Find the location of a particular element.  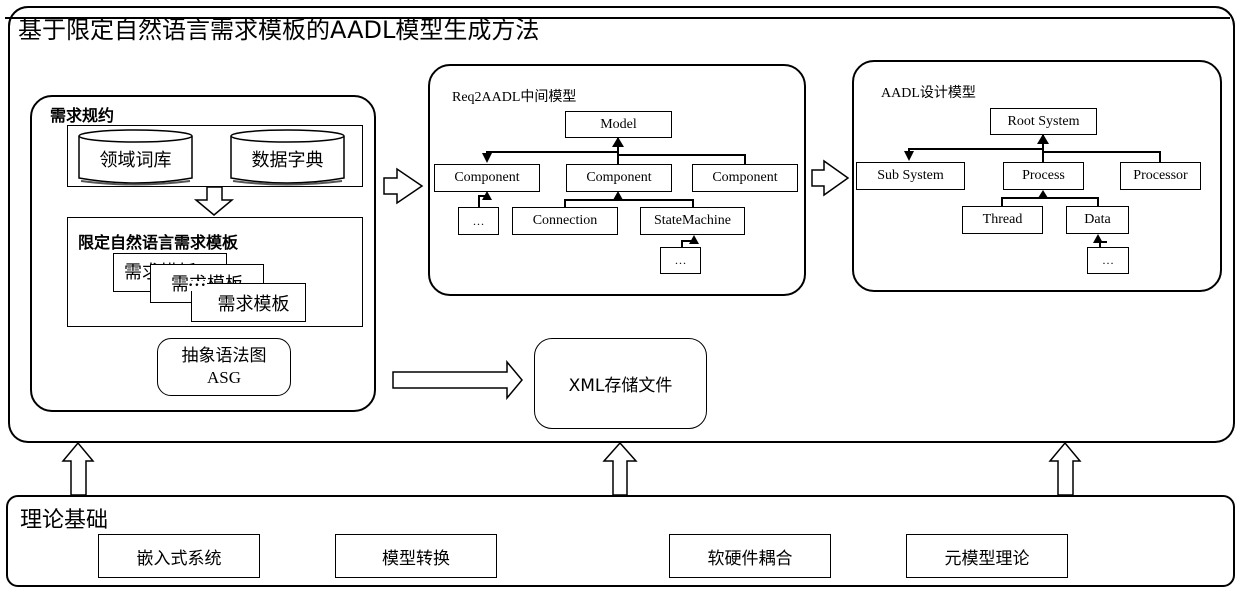

theory-title: 理论基础 is located at coordinates (64, 520).